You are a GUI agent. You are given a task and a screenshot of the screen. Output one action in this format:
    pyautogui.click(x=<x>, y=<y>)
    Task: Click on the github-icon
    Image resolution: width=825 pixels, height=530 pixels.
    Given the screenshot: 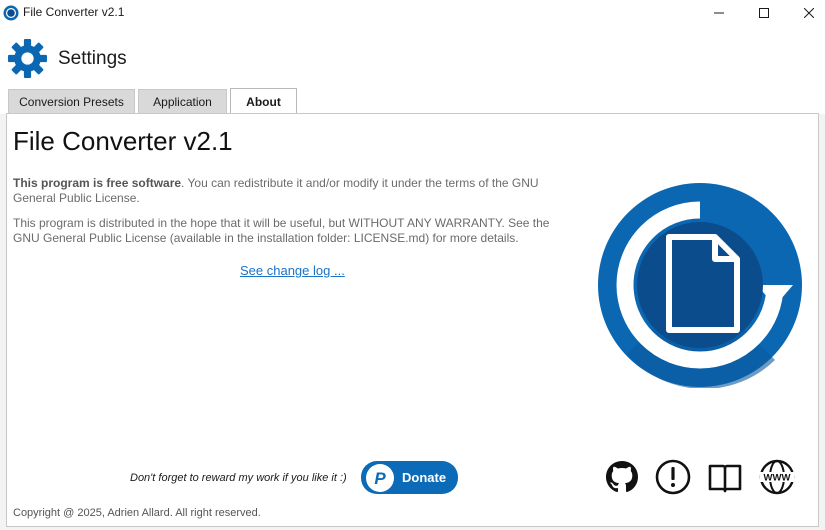 What is the action you would take?
    pyautogui.click(x=622, y=477)
    